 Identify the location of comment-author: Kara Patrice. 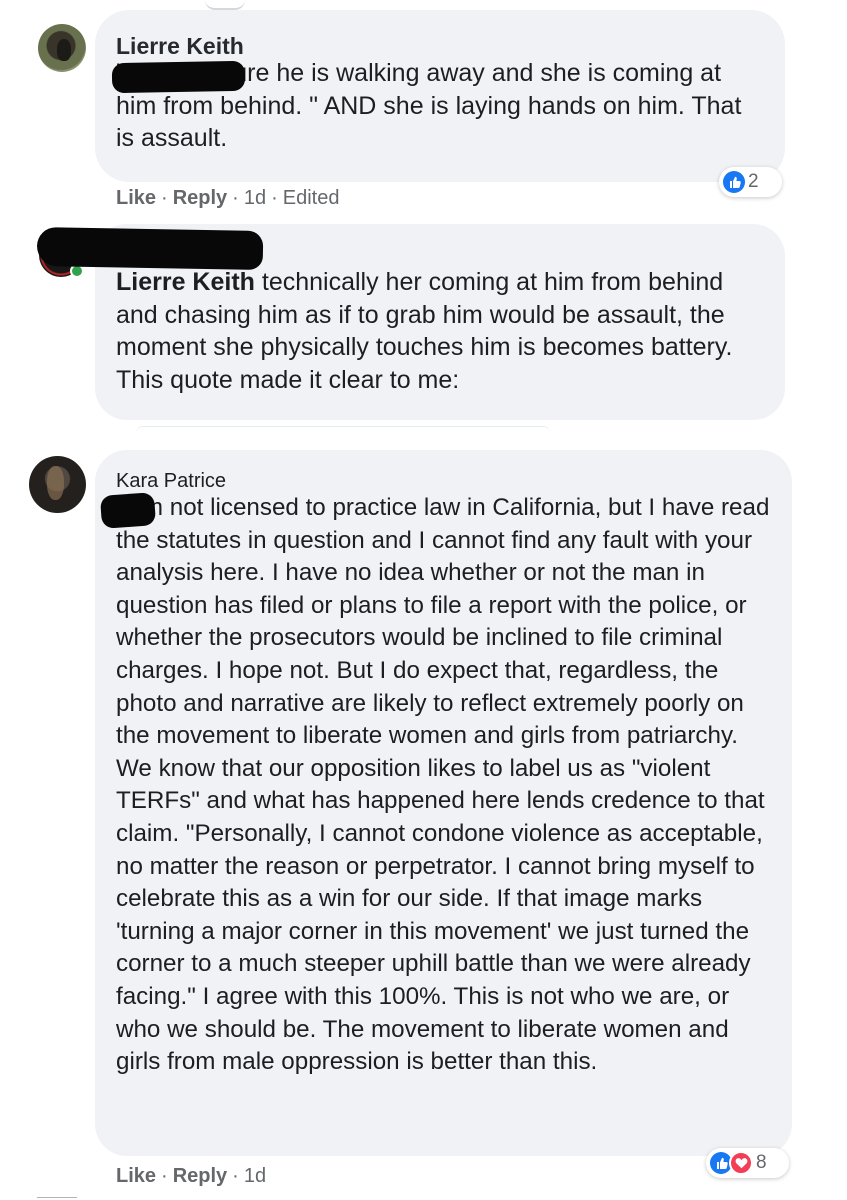
(171, 481).